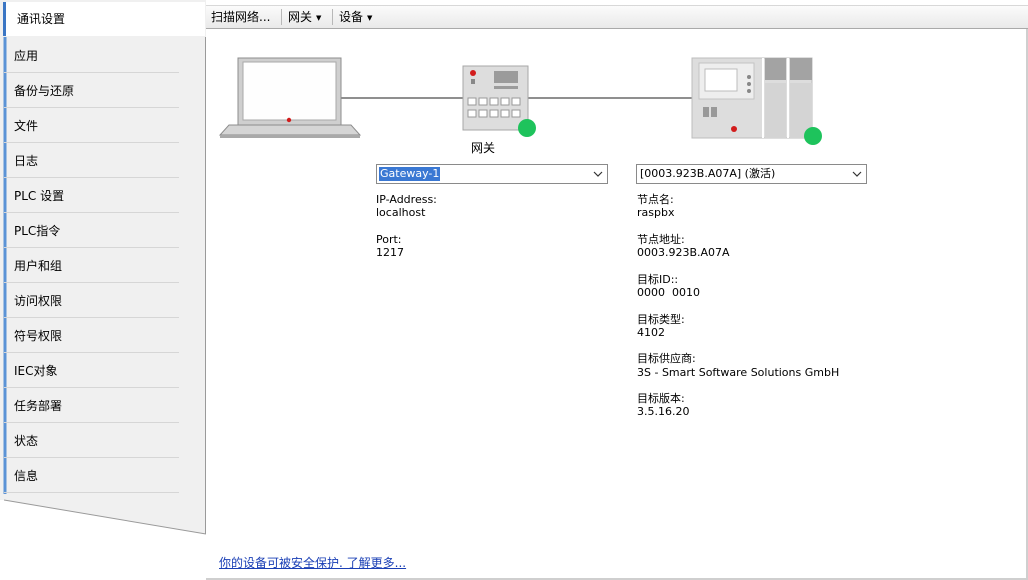  What do you see at coordinates (91, 126) in the screenshot?
I see `nav-item-files: 文件` at bounding box center [91, 126].